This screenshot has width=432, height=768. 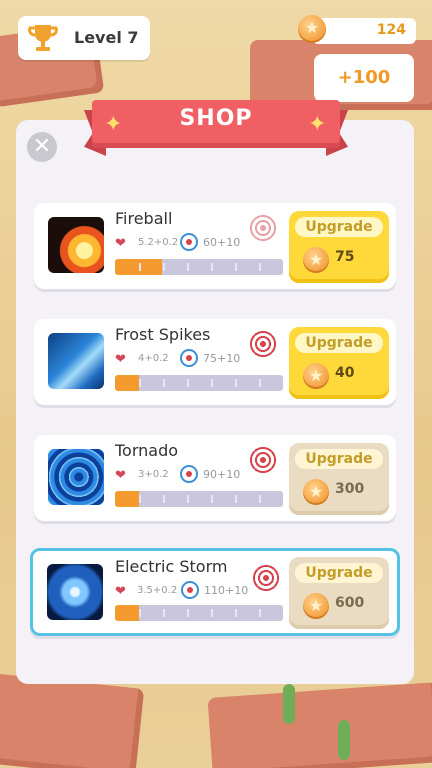 What do you see at coordinates (339, 363) in the screenshot?
I see `upgrade-button: Upgrade 40` at bounding box center [339, 363].